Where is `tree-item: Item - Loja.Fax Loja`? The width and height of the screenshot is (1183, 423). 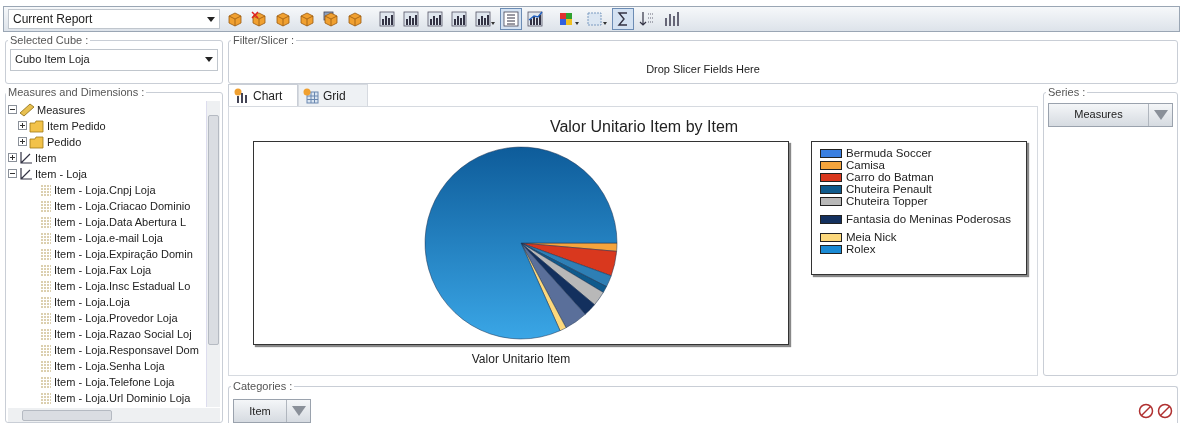 tree-item: Item - Loja.Fax Loja is located at coordinates (103, 269).